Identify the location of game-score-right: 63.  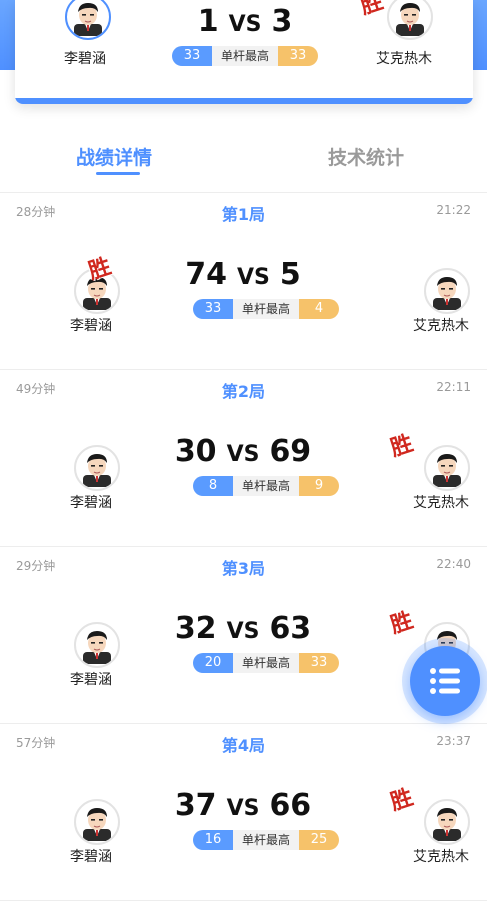
(290, 628).